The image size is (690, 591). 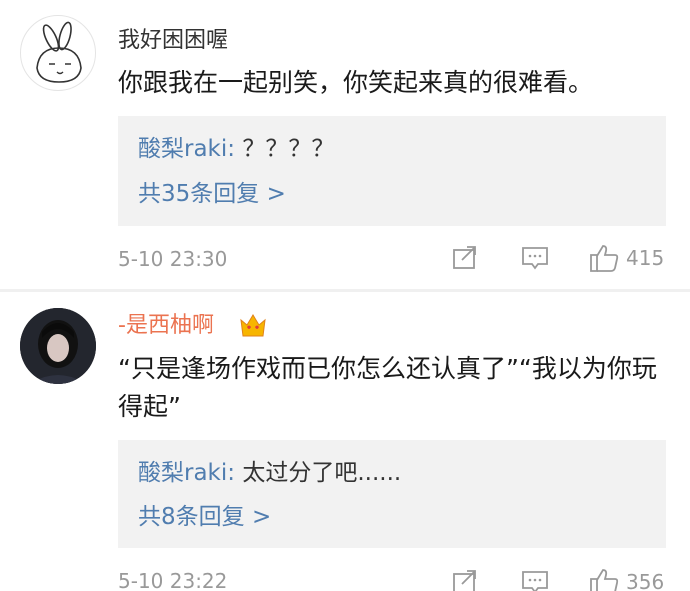 I want to click on like-button: 415, so click(x=633, y=258).